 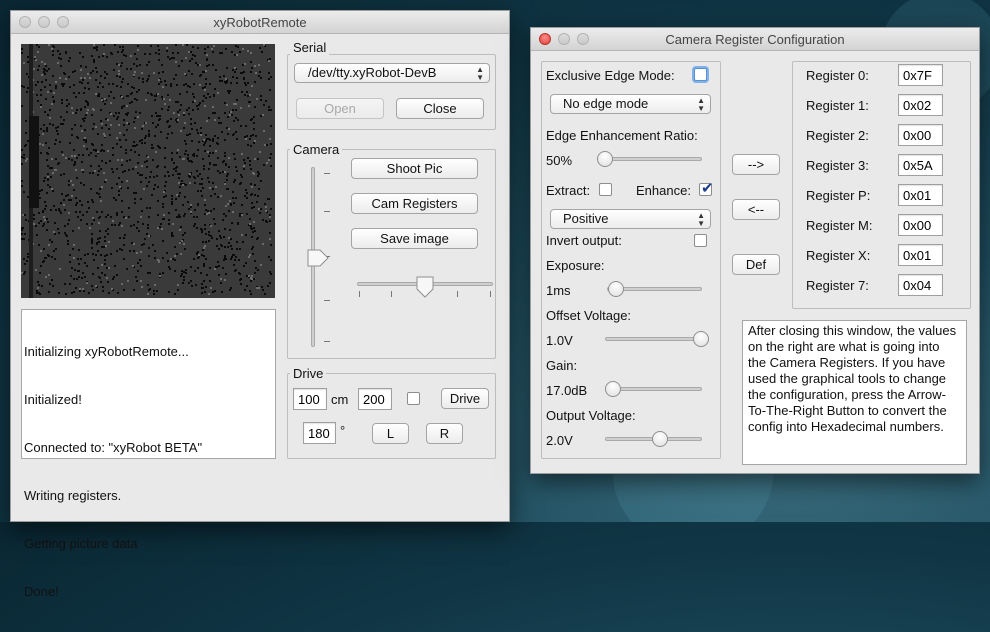 What do you see at coordinates (838, 195) in the screenshot?
I see `register-label: Register P:` at bounding box center [838, 195].